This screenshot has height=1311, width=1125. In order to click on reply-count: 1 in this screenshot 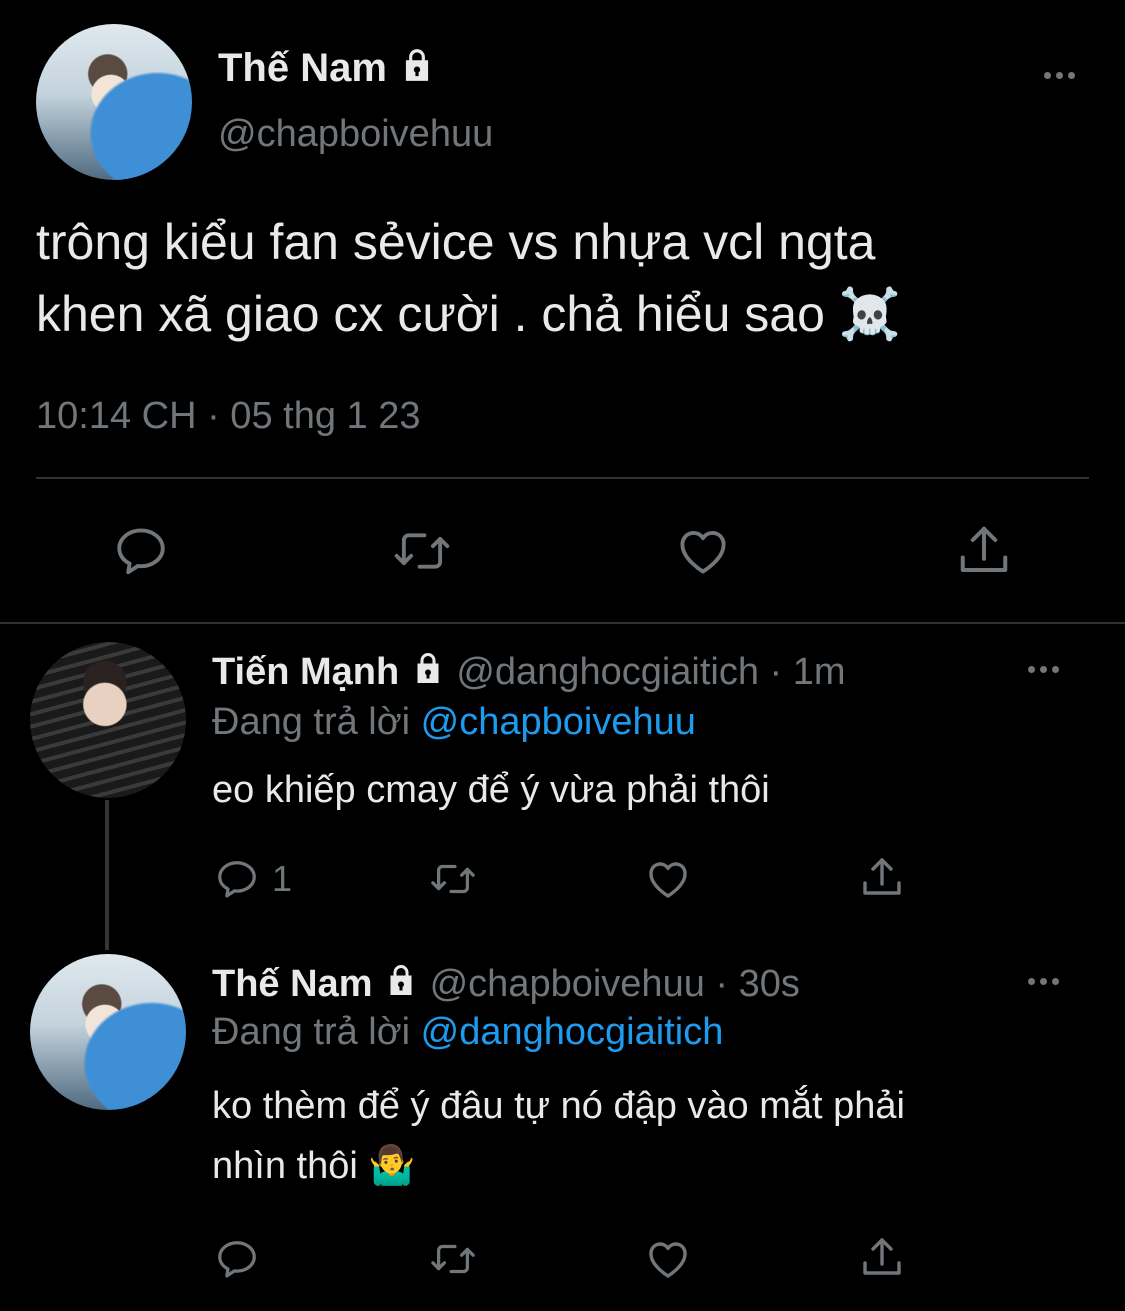, I will do `click(282, 878)`.